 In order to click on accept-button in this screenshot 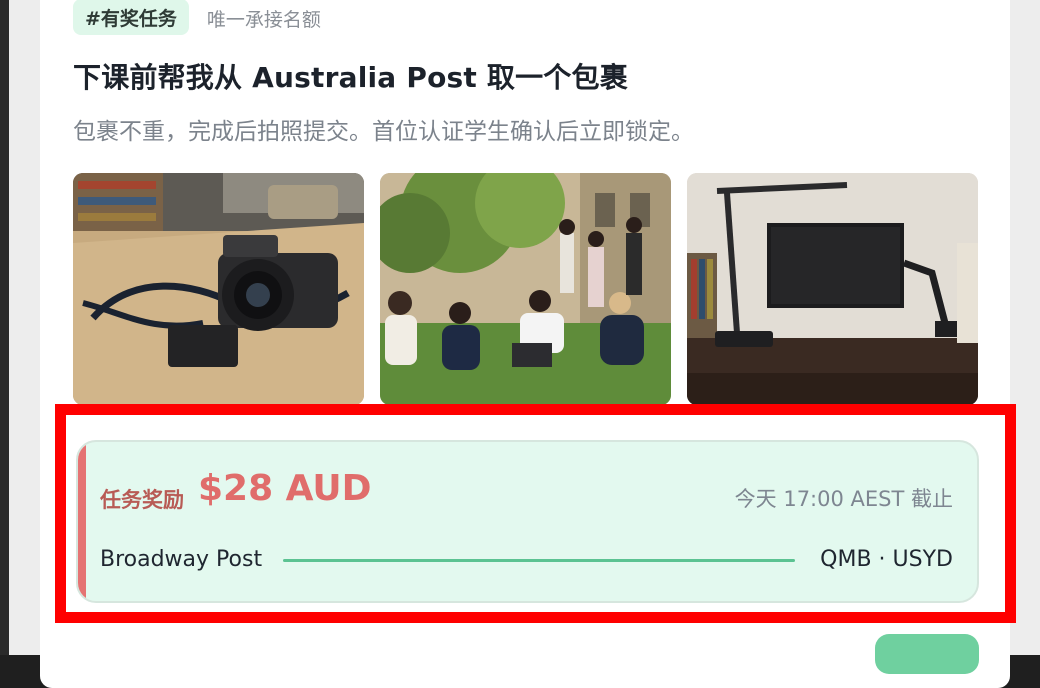, I will do `click(927, 654)`.